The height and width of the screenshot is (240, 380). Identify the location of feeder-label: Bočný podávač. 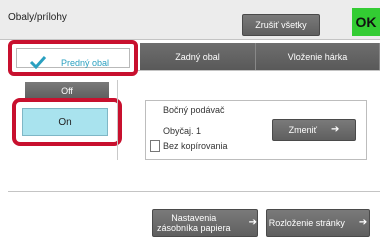
(194, 110).